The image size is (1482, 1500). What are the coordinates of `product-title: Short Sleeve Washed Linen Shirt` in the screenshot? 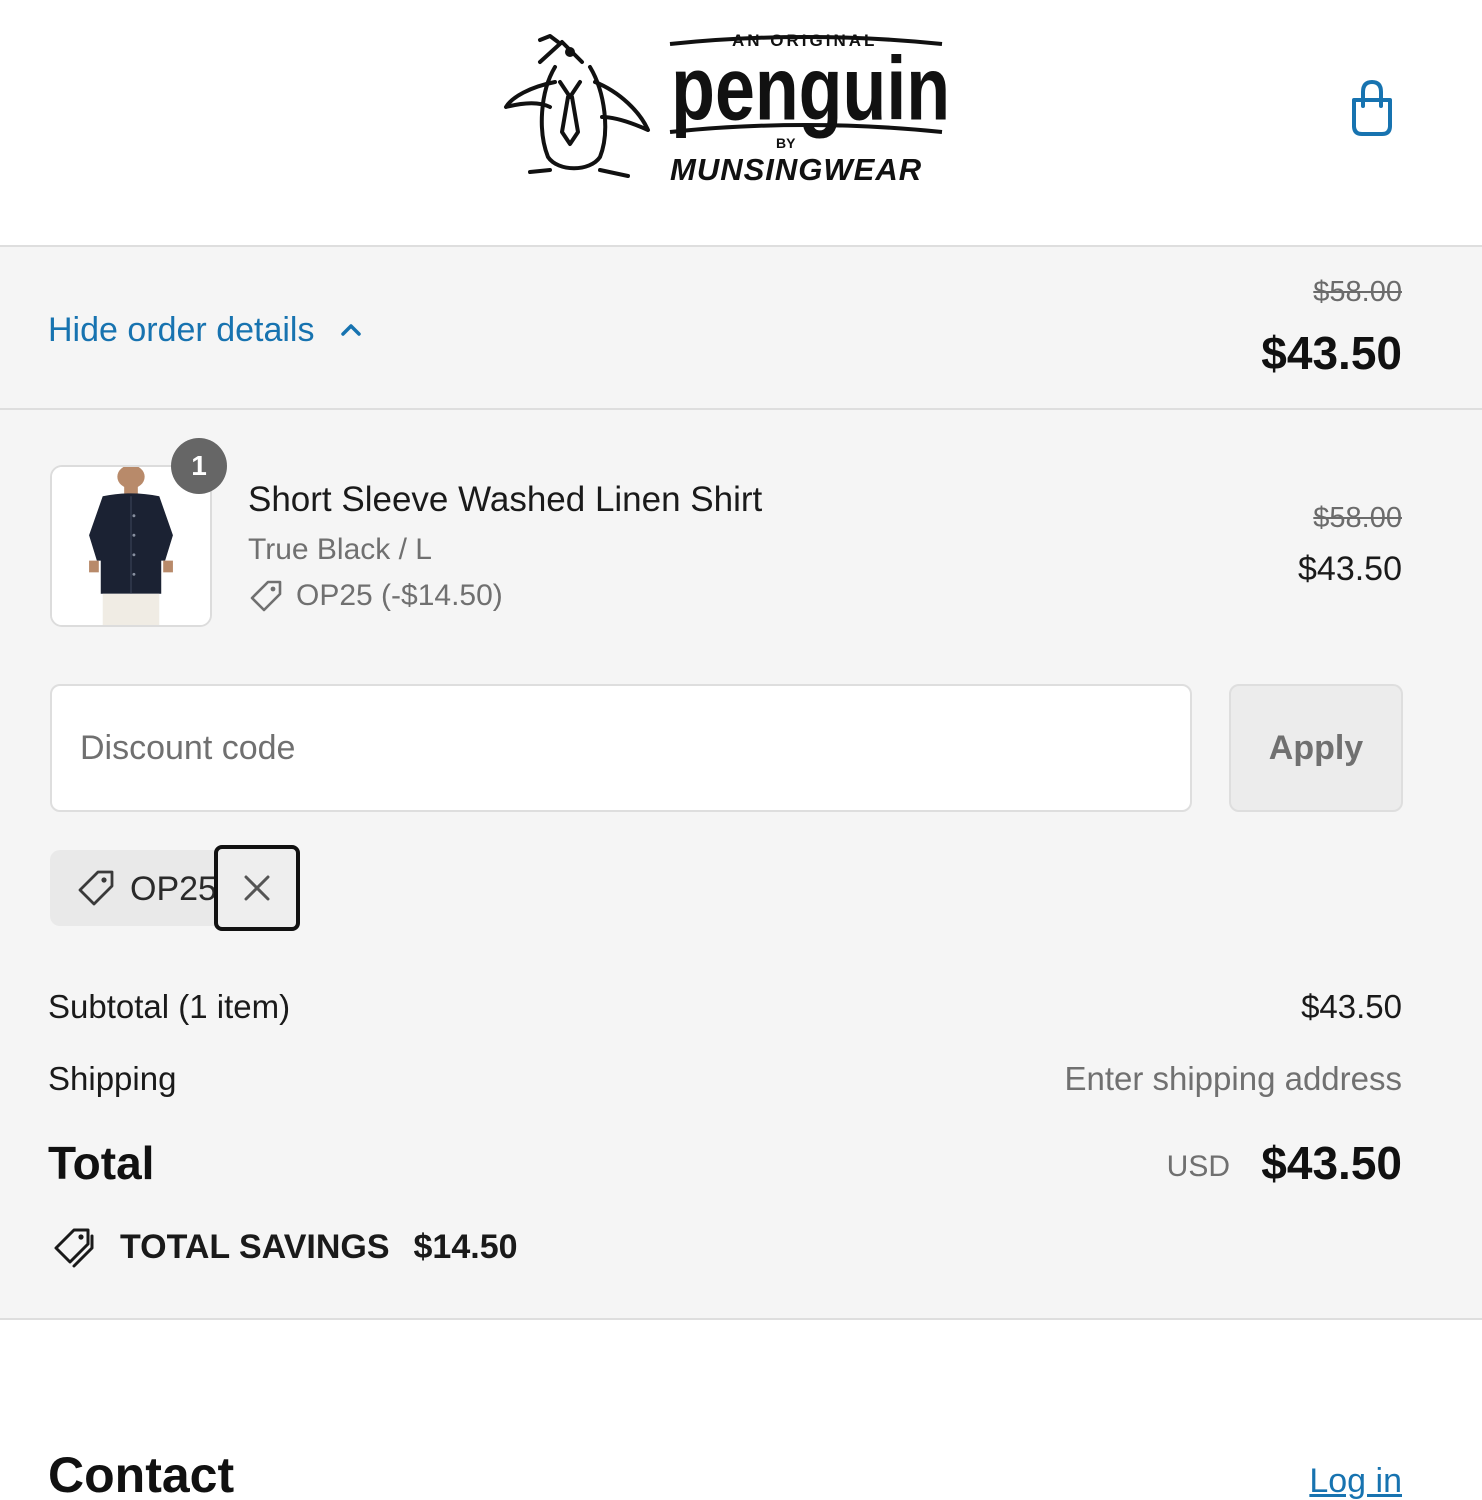 It's located at (505, 499).